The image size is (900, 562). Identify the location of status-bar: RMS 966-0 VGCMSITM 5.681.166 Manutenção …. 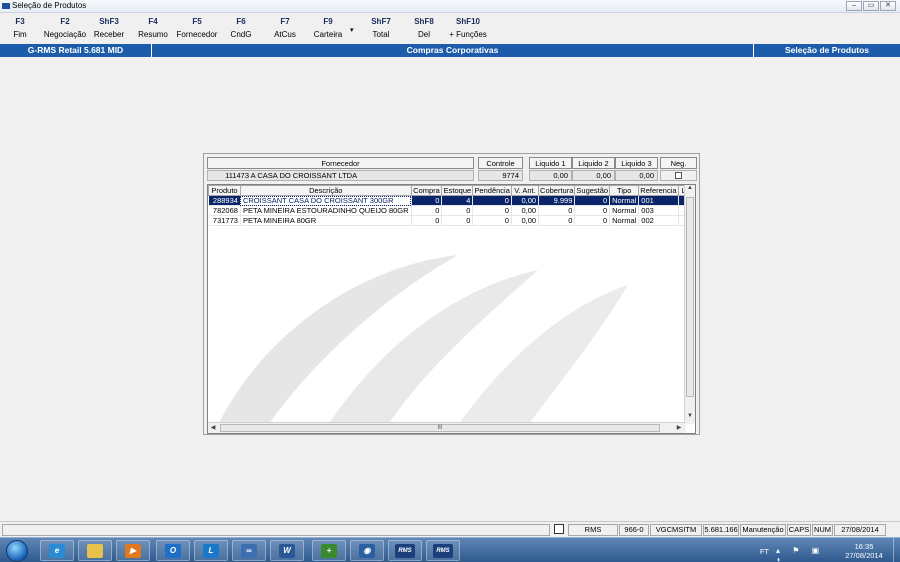
(450, 529).